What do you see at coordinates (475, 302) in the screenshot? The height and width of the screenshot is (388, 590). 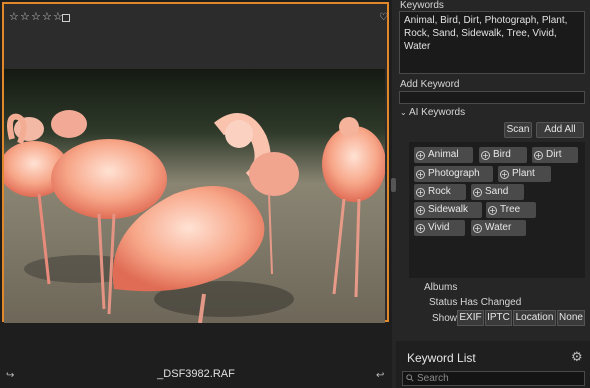 I see `status-label: Status Has Changed` at bounding box center [475, 302].